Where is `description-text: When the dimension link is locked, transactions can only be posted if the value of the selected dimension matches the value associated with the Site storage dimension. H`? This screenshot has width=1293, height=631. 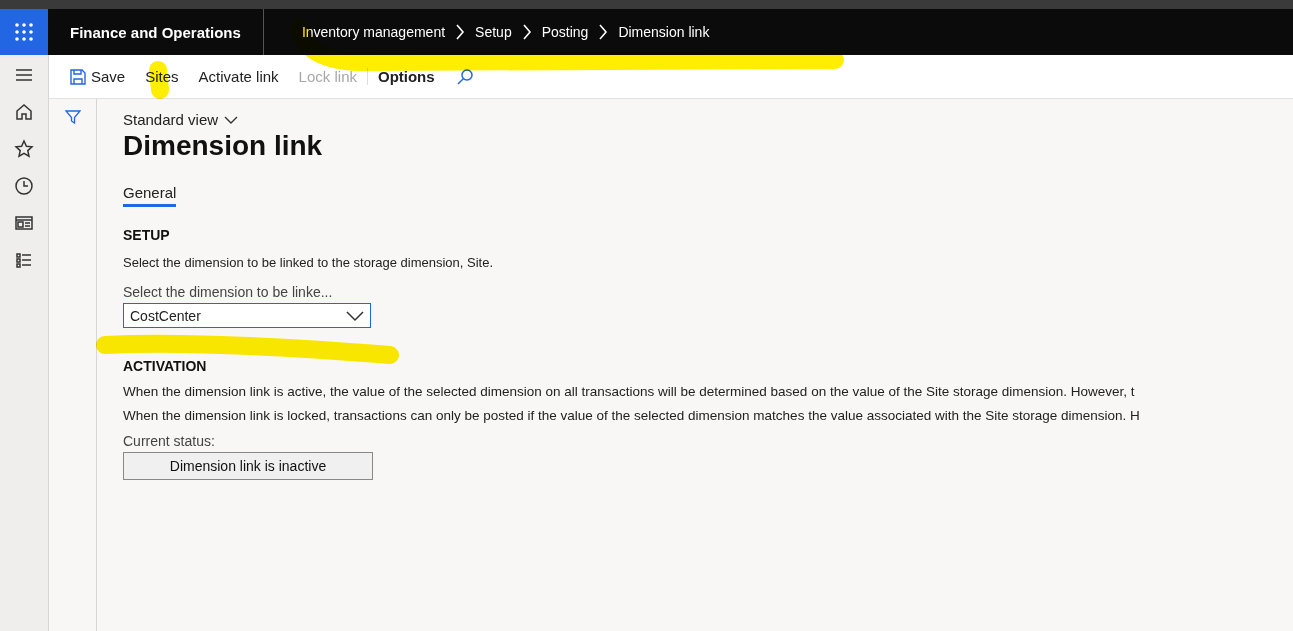 description-text: When the dimension link is locked, transactions can only be posted if the value of the selected dimension matches the value associated with the Site storage dimension. H is located at coordinates (631, 415).